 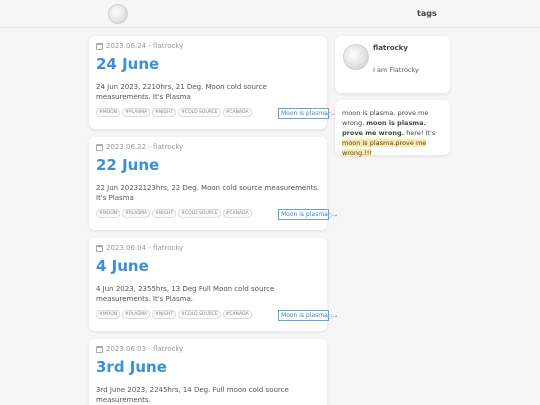 I want to click on moon-logo-icon, so click(x=118, y=14).